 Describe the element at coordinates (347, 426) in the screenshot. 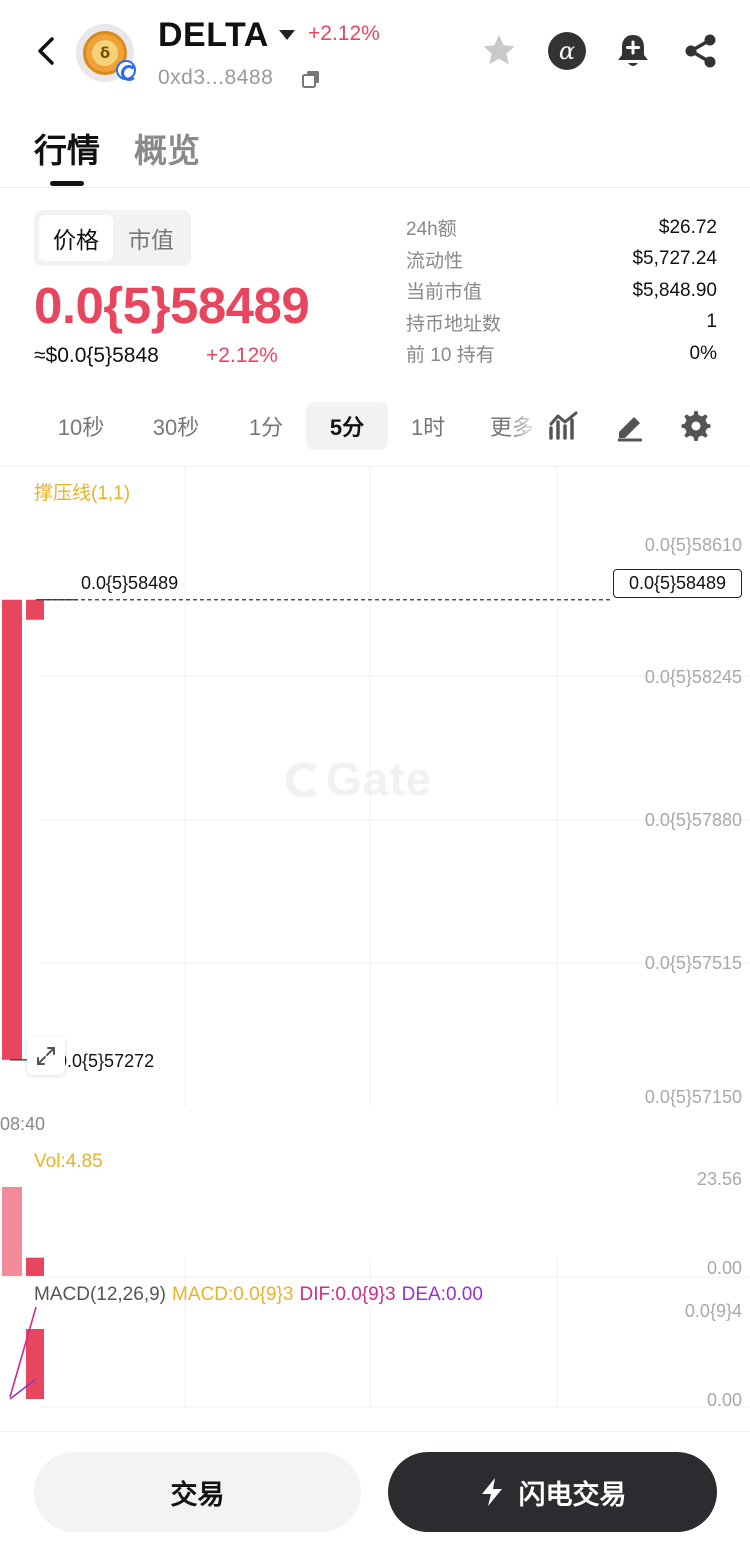

I see `interval-5m: 5分` at that location.